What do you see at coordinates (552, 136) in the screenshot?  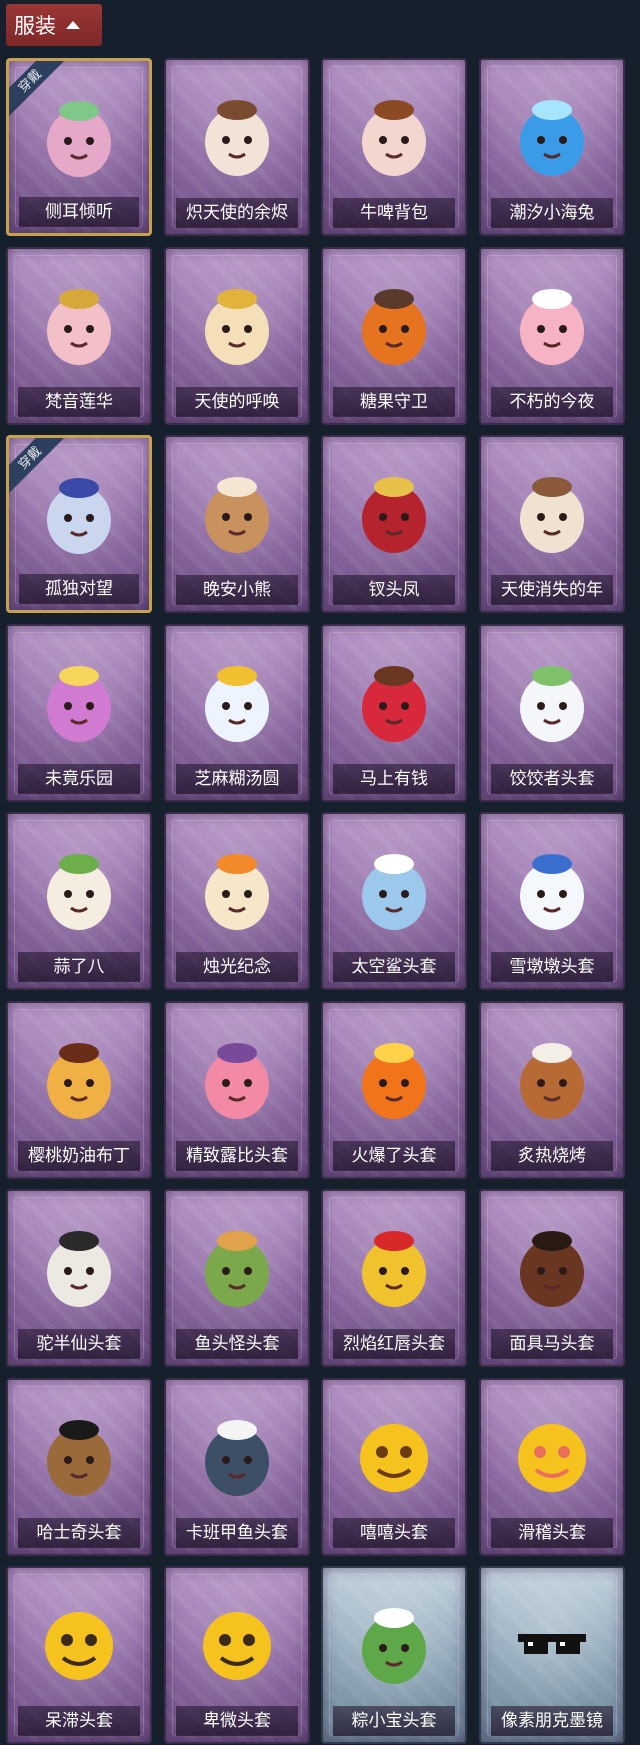 I see `blue-seabunny-icon` at bounding box center [552, 136].